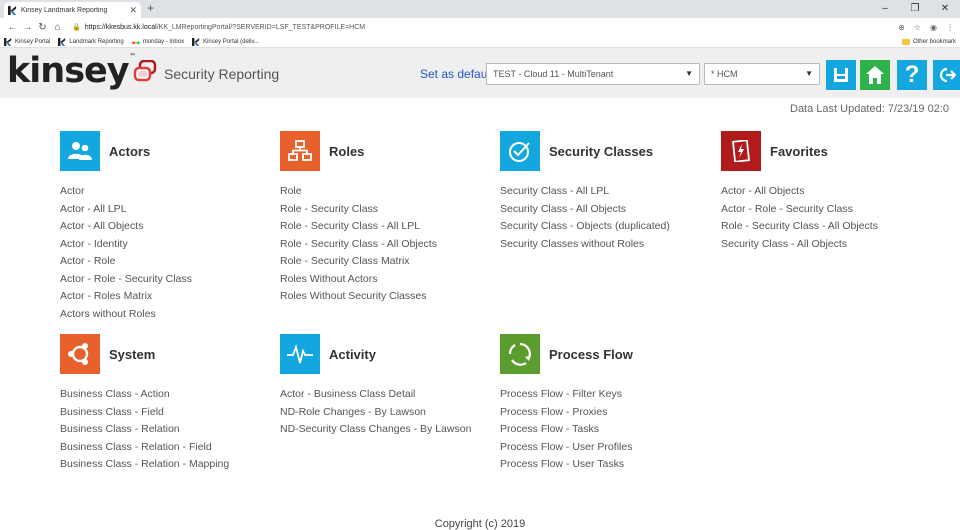 The height and width of the screenshot is (530, 960). Describe the element at coordinates (831, 151) in the screenshot. I see `category-header: Favorites` at that location.